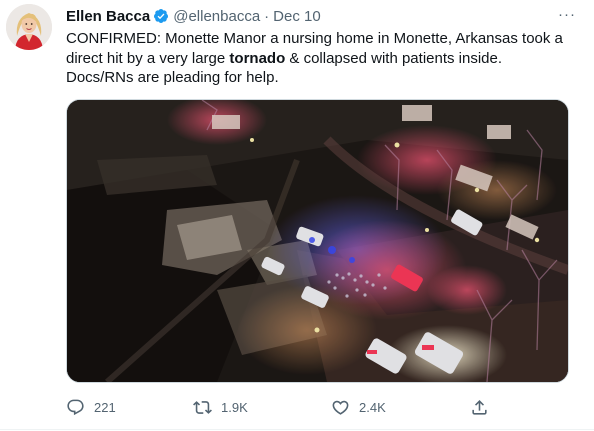 Image resolution: width=594 pixels, height=431 pixels. I want to click on like-count: 2.4K, so click(372, 407).